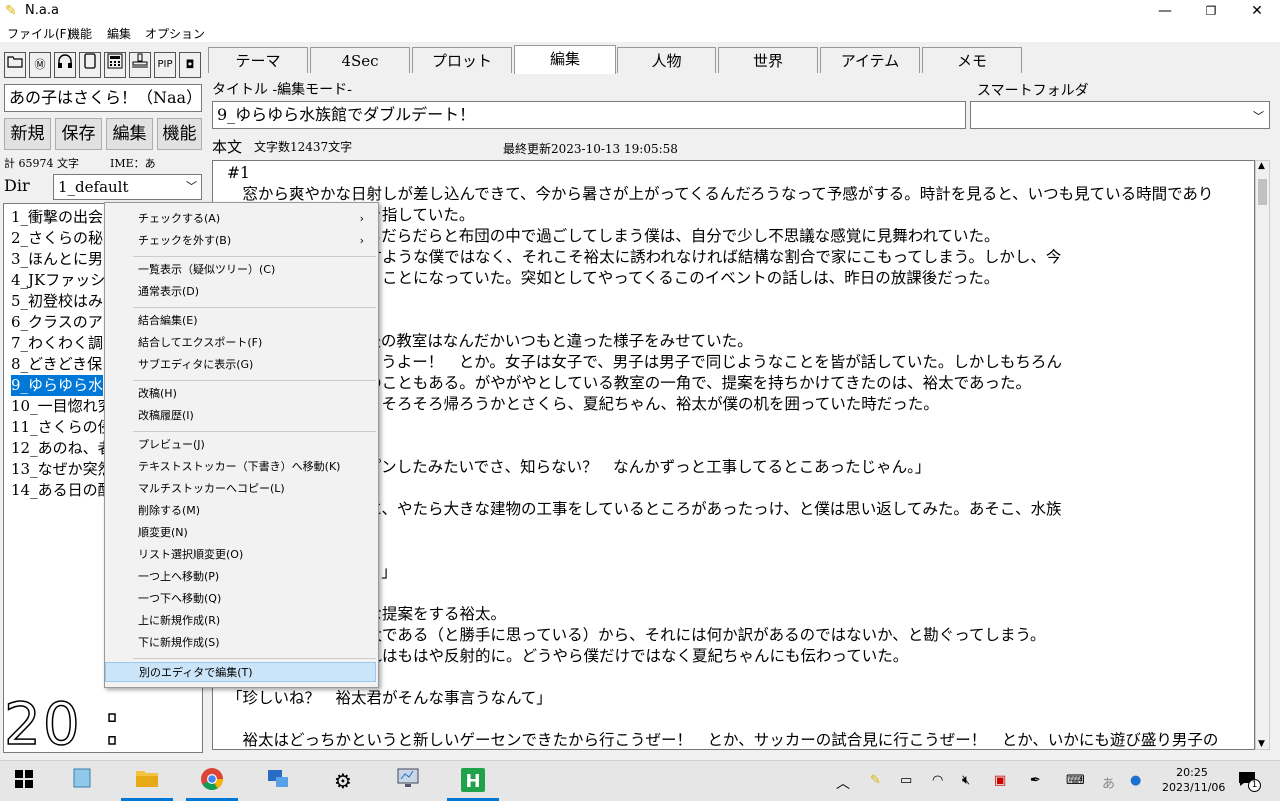 The image size is (1280, 801). Describe the element at coordinates (57, 385) in the screenshot. I see `episode-list-item: 9_ゆらゆら水` at that location.